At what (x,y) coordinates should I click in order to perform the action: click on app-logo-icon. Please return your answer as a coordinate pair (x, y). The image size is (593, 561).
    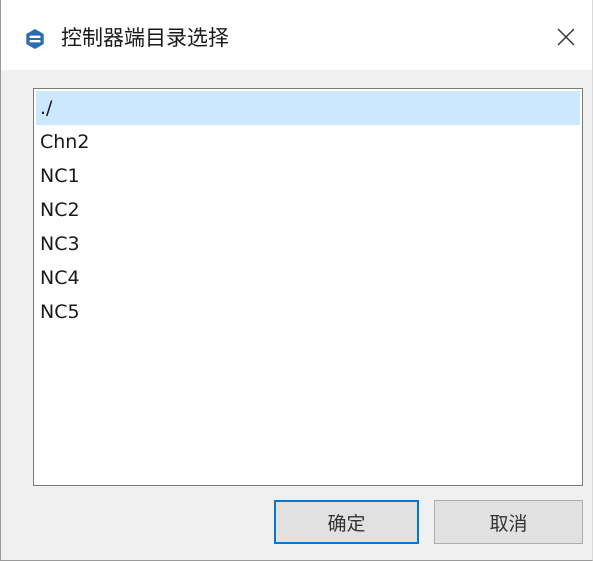
    Looking at the image, I should click on (35, 39).